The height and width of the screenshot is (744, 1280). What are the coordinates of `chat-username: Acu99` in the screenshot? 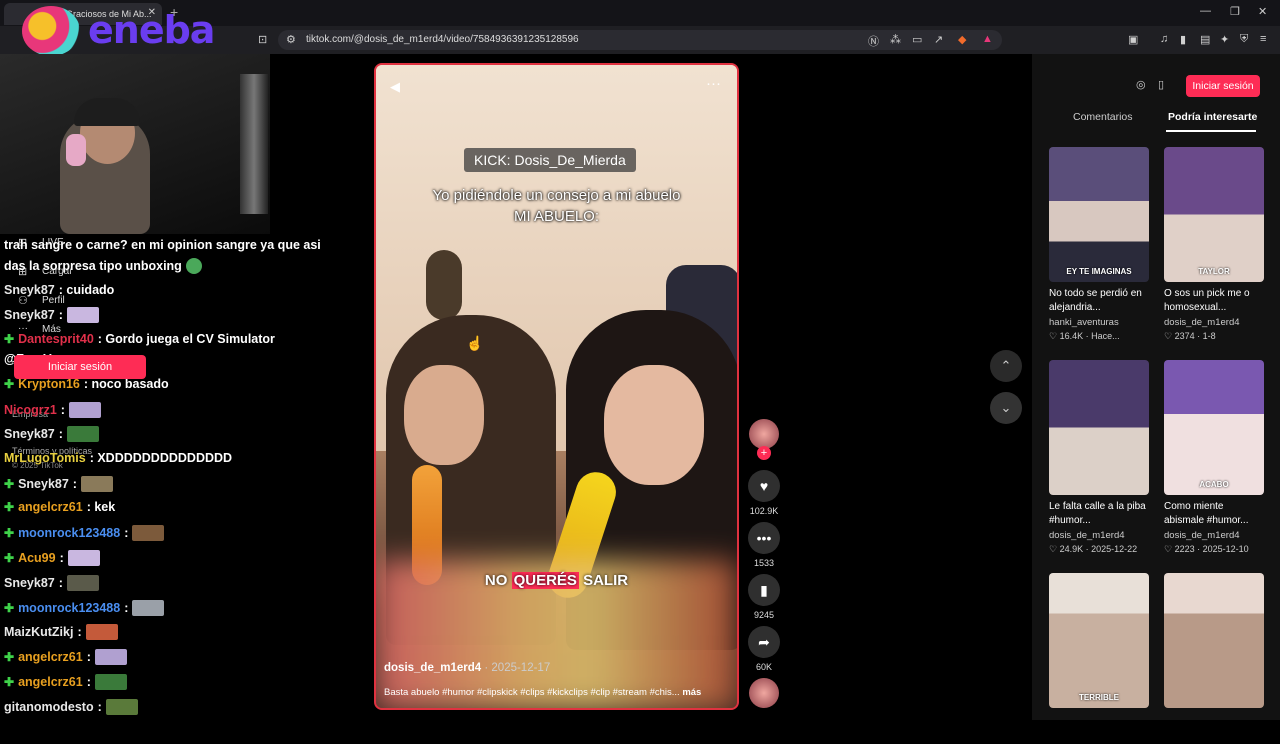 It's located at (37, 558).